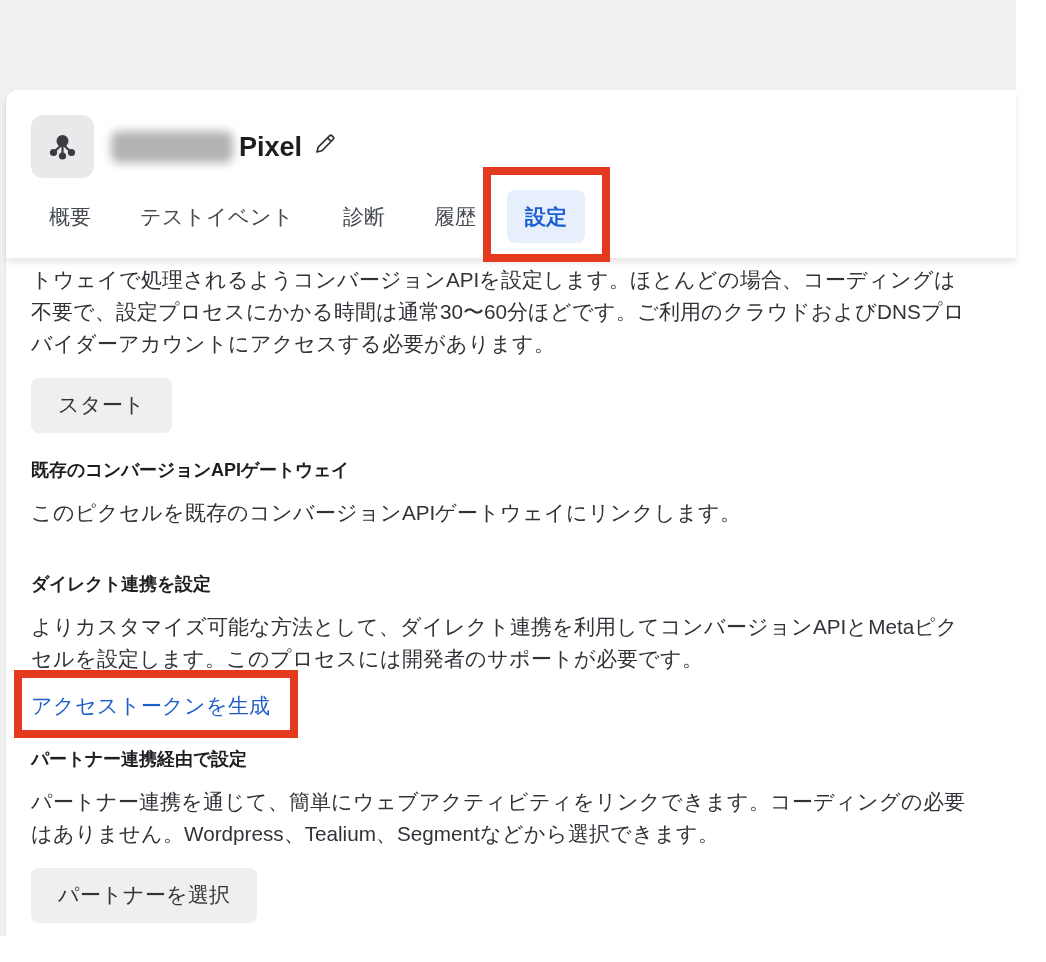 The width and height of the screenshot is (1046, 962). Describe the element at coordinates (364, 216) in the screenshot. I see `tab: 診断` at that location.